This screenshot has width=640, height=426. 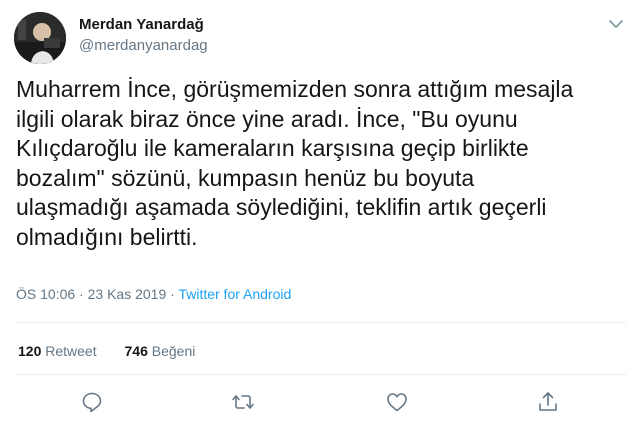 I want to click on retweet-count: 120, so click(x=30, y=351).